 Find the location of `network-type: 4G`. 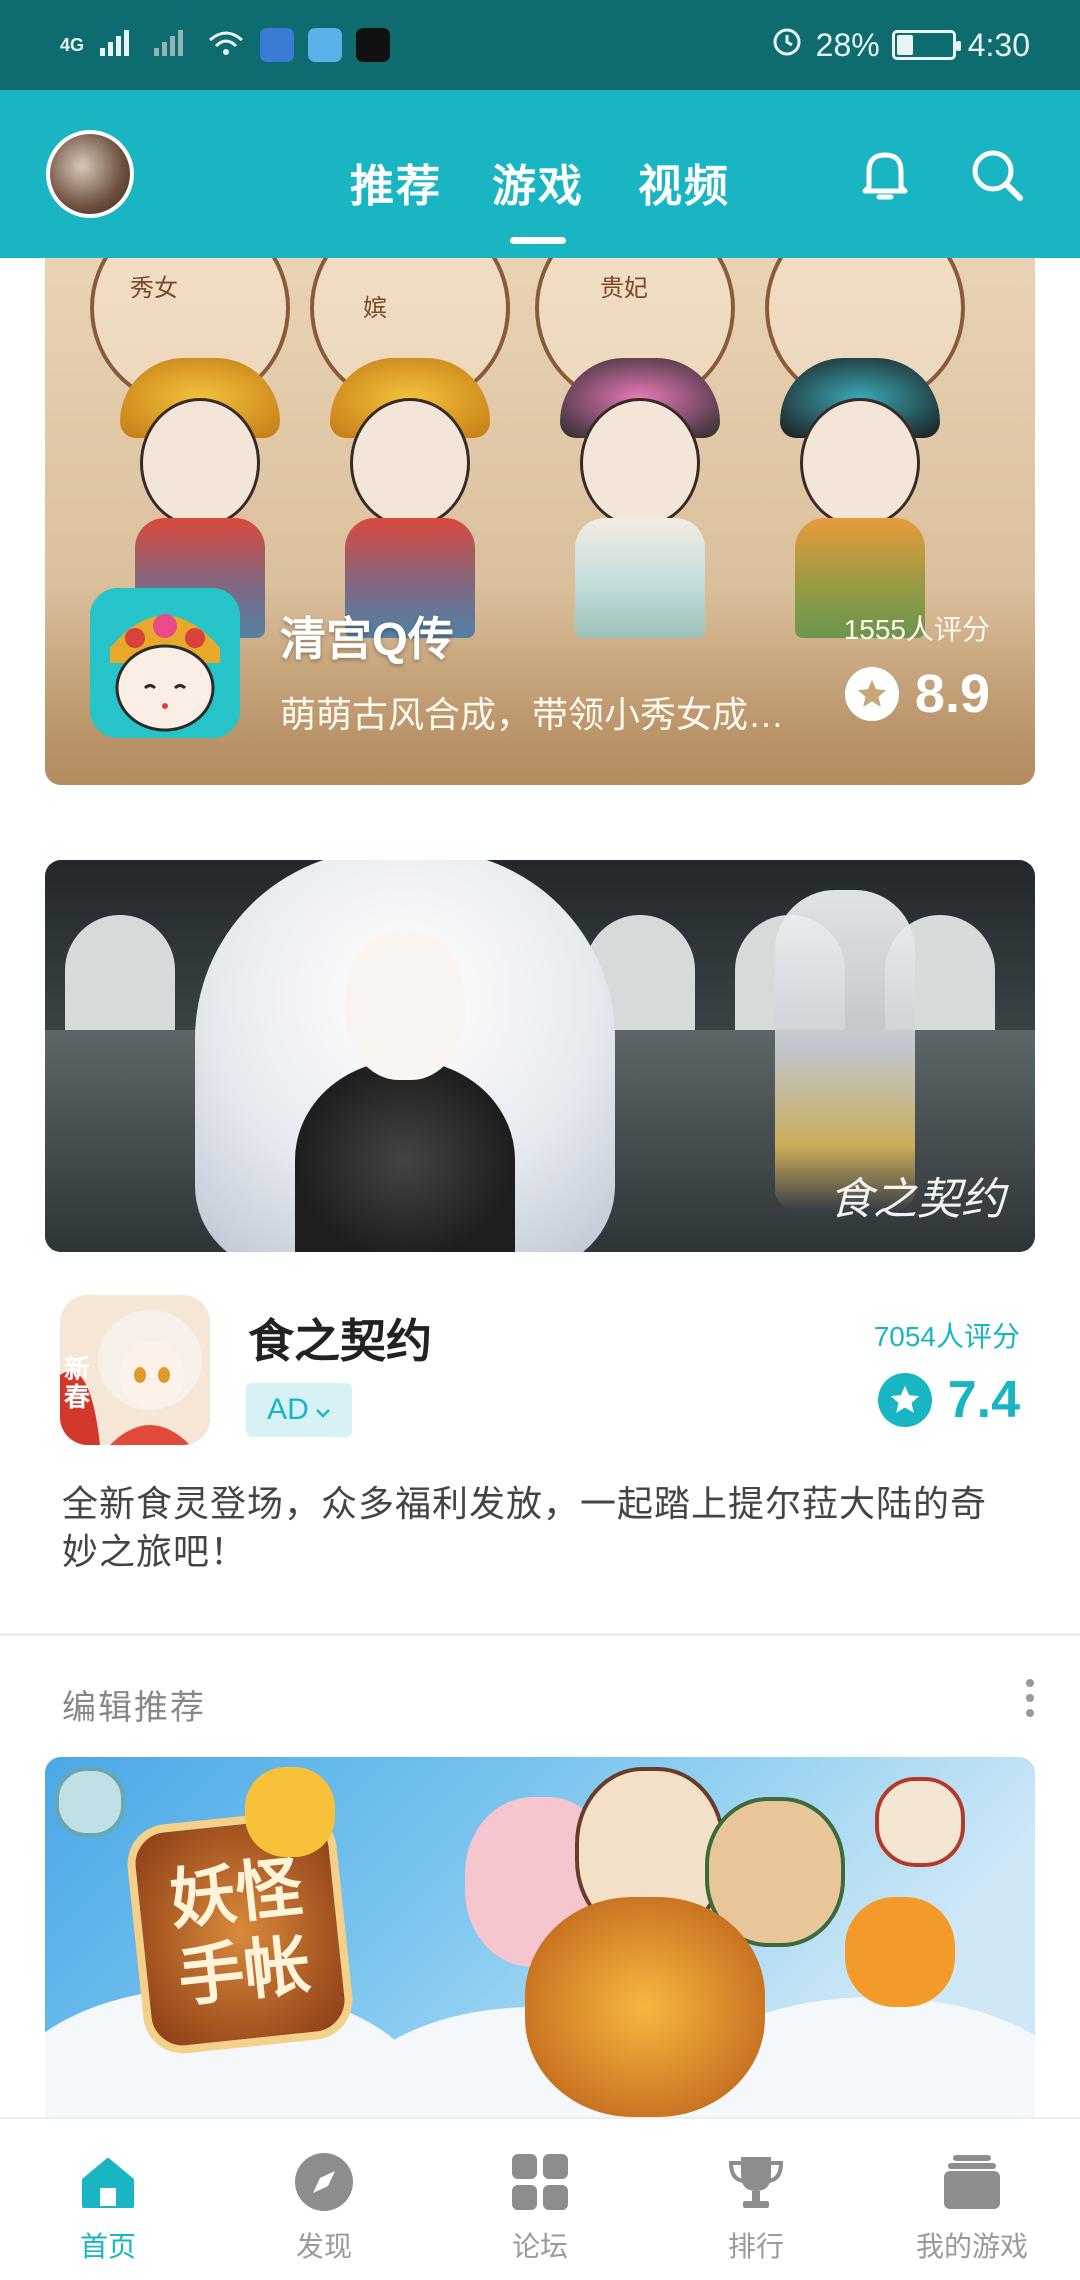

network-type: 4G is located at coordinates (72, 44).